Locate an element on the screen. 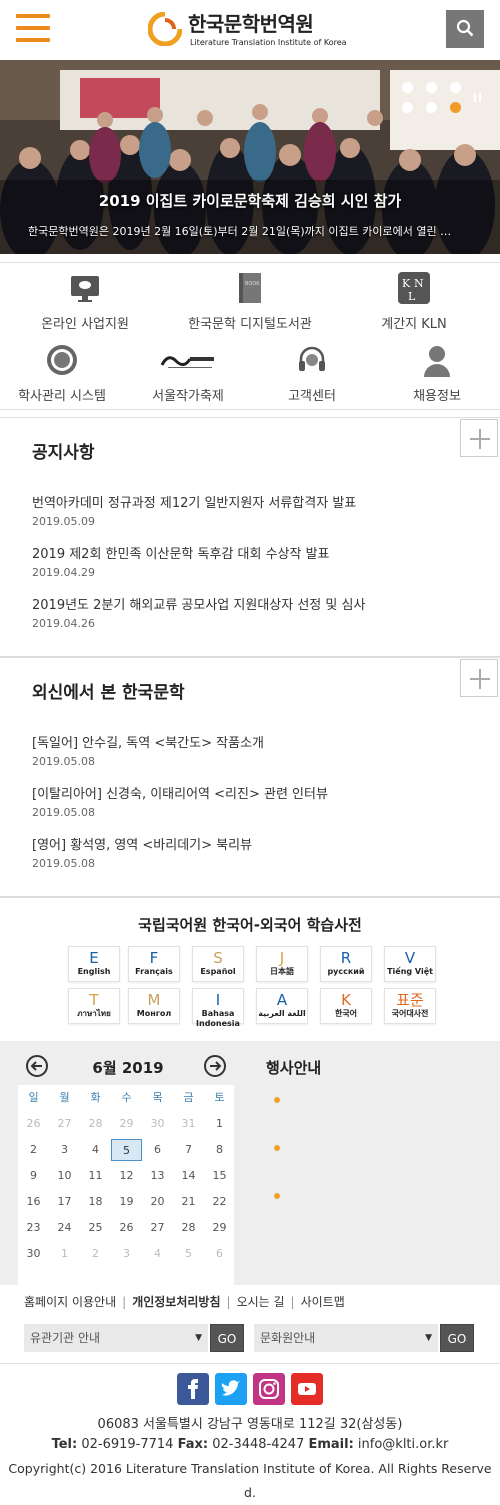  calendar-day: 17 is located at coordinates (64, 1202).